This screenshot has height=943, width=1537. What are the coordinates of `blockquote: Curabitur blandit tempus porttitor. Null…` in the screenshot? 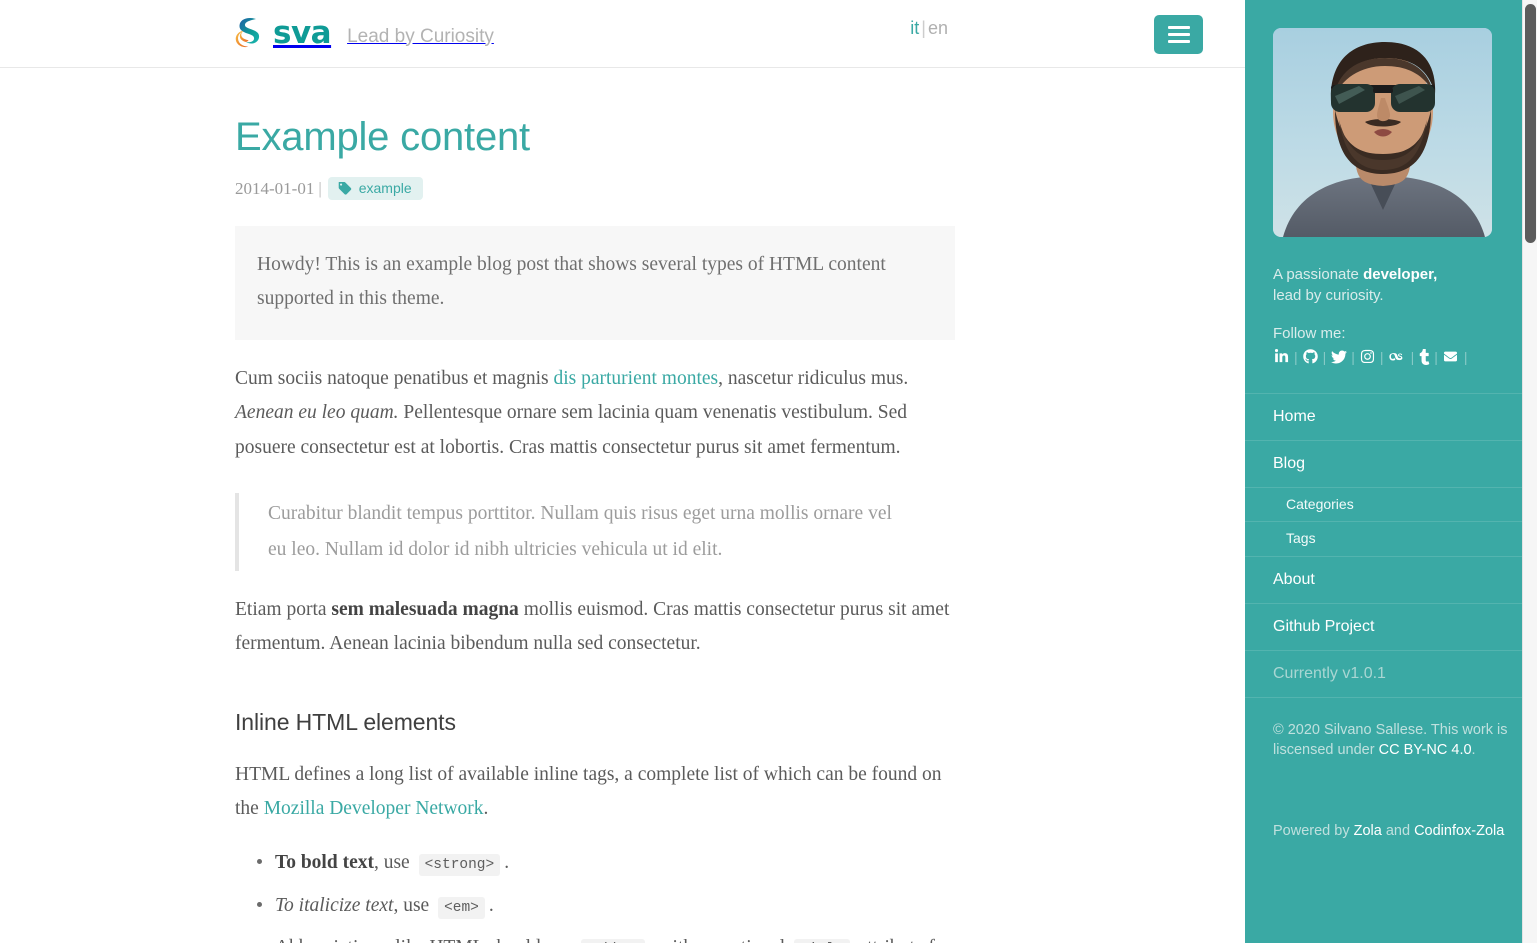 It's located at (595, 531).